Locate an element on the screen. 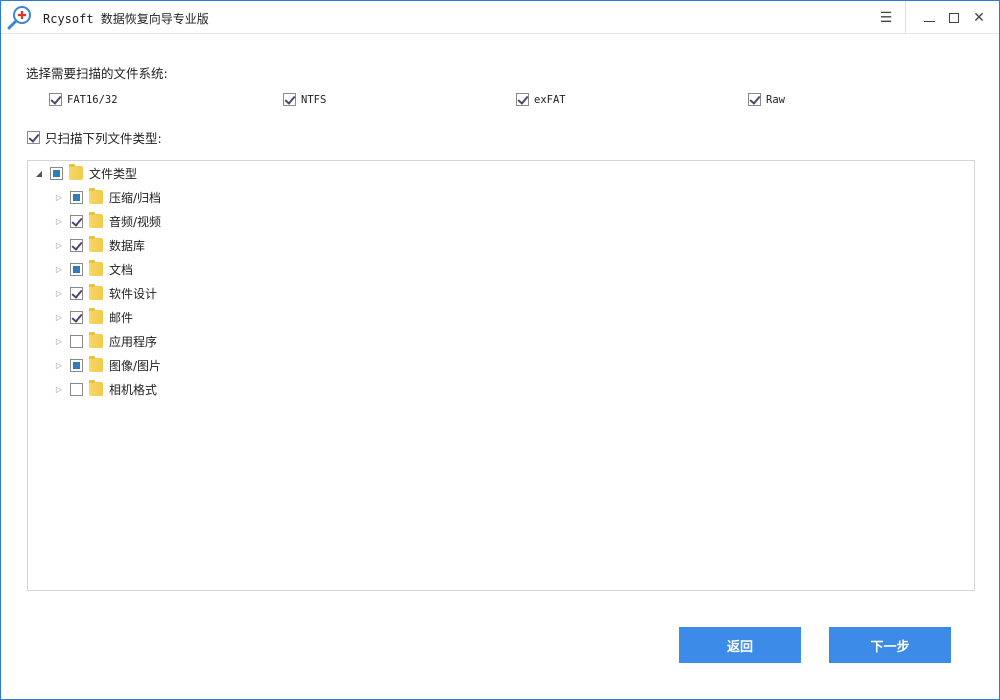 The width and height of the screenshot is (1000, 700). close-button: ✕ is located at coordinates (978, 17).